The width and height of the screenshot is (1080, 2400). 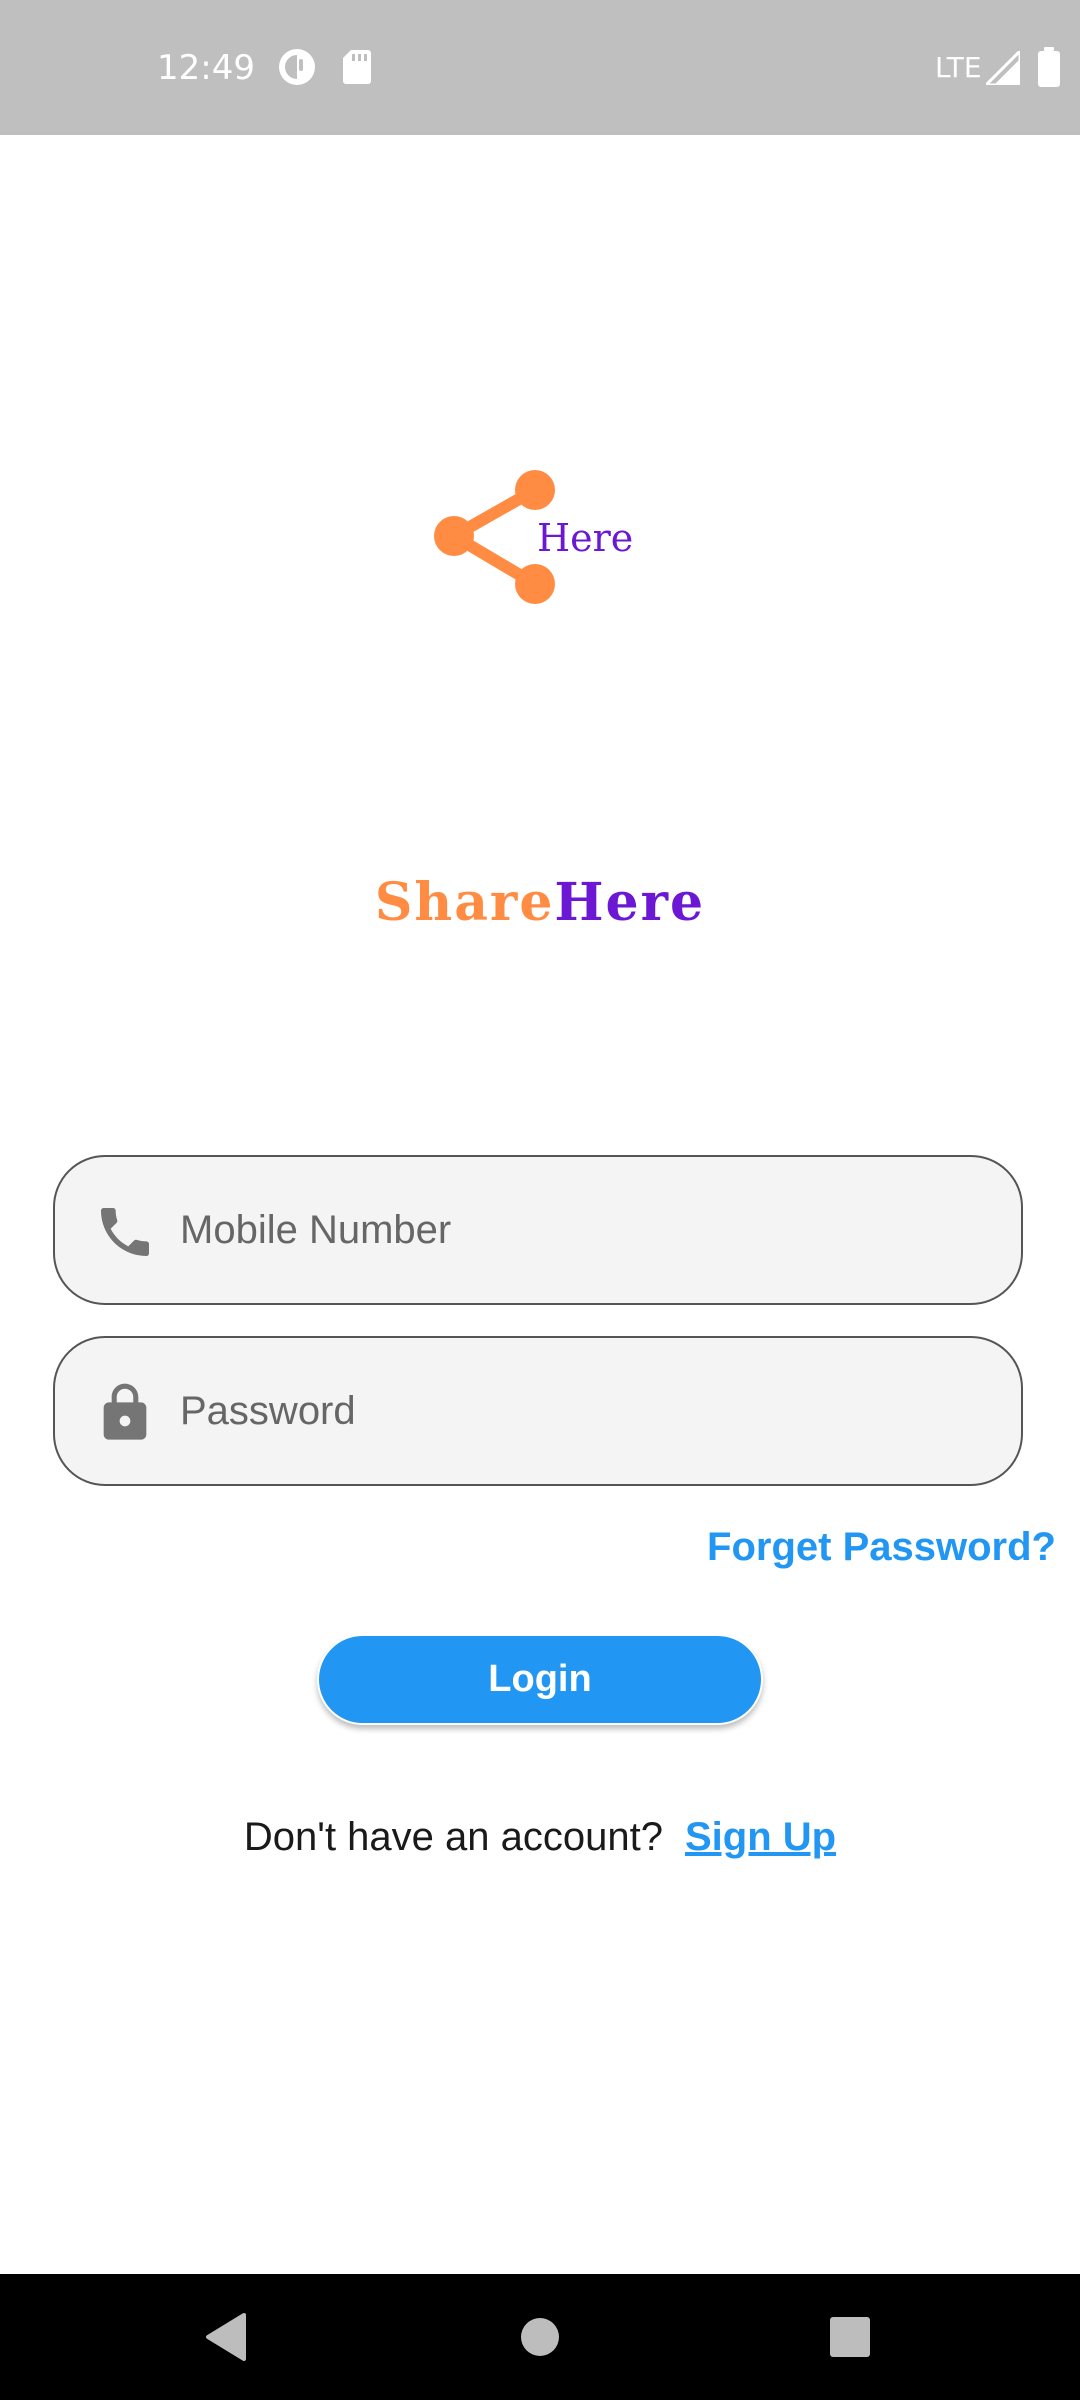 I want to click on app-name-here: Here, so click(x=630, y=902).